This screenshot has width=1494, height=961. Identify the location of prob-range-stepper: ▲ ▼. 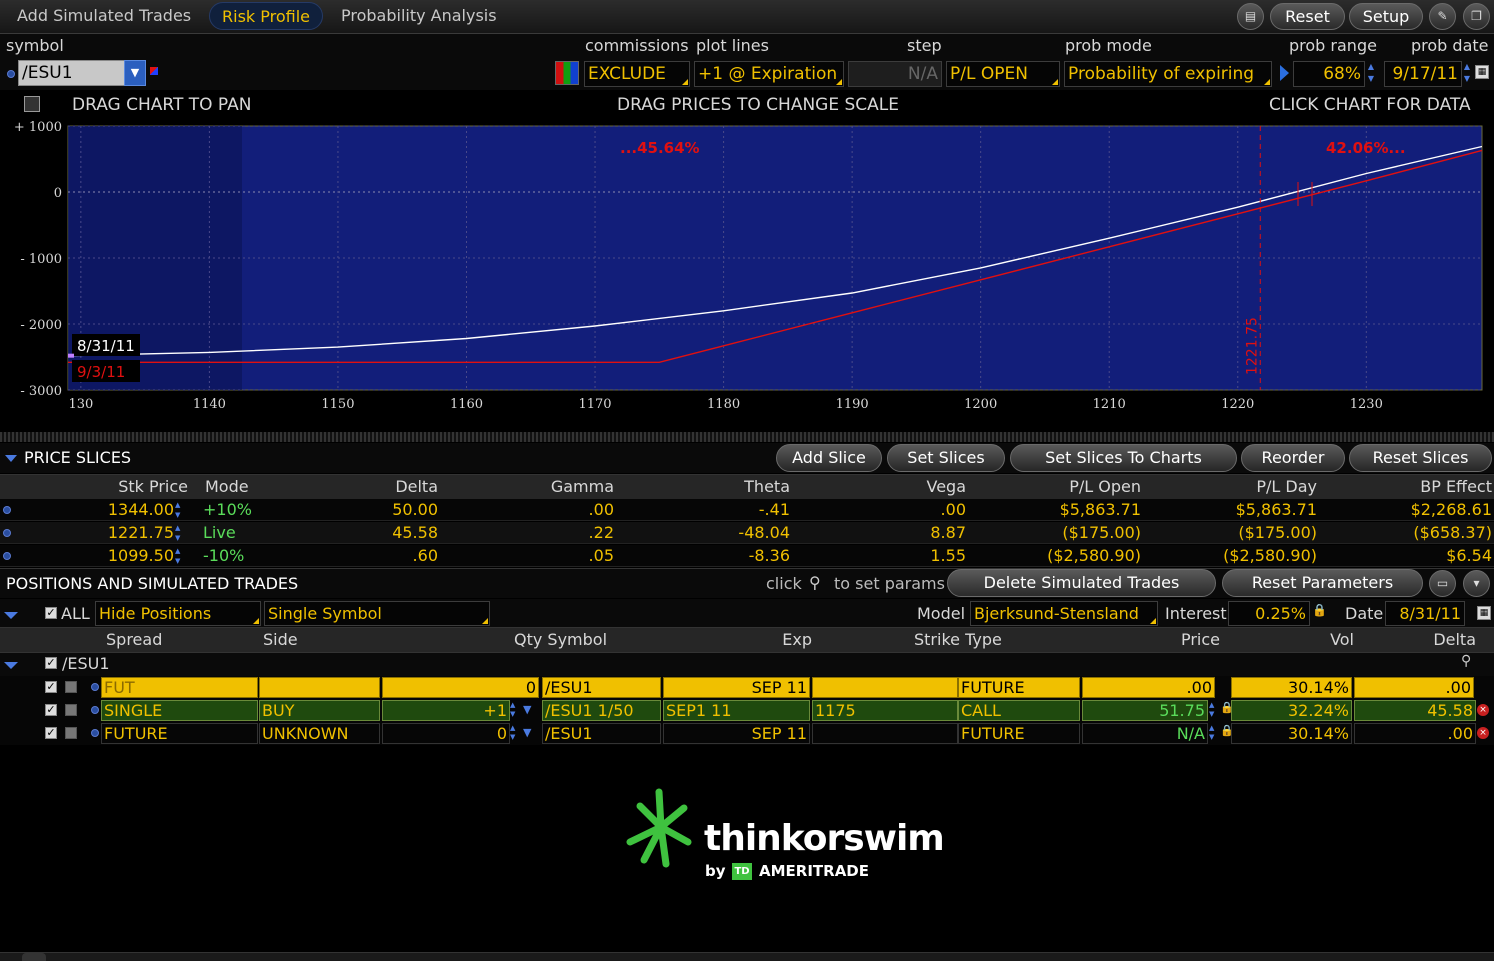
(1371, 74).